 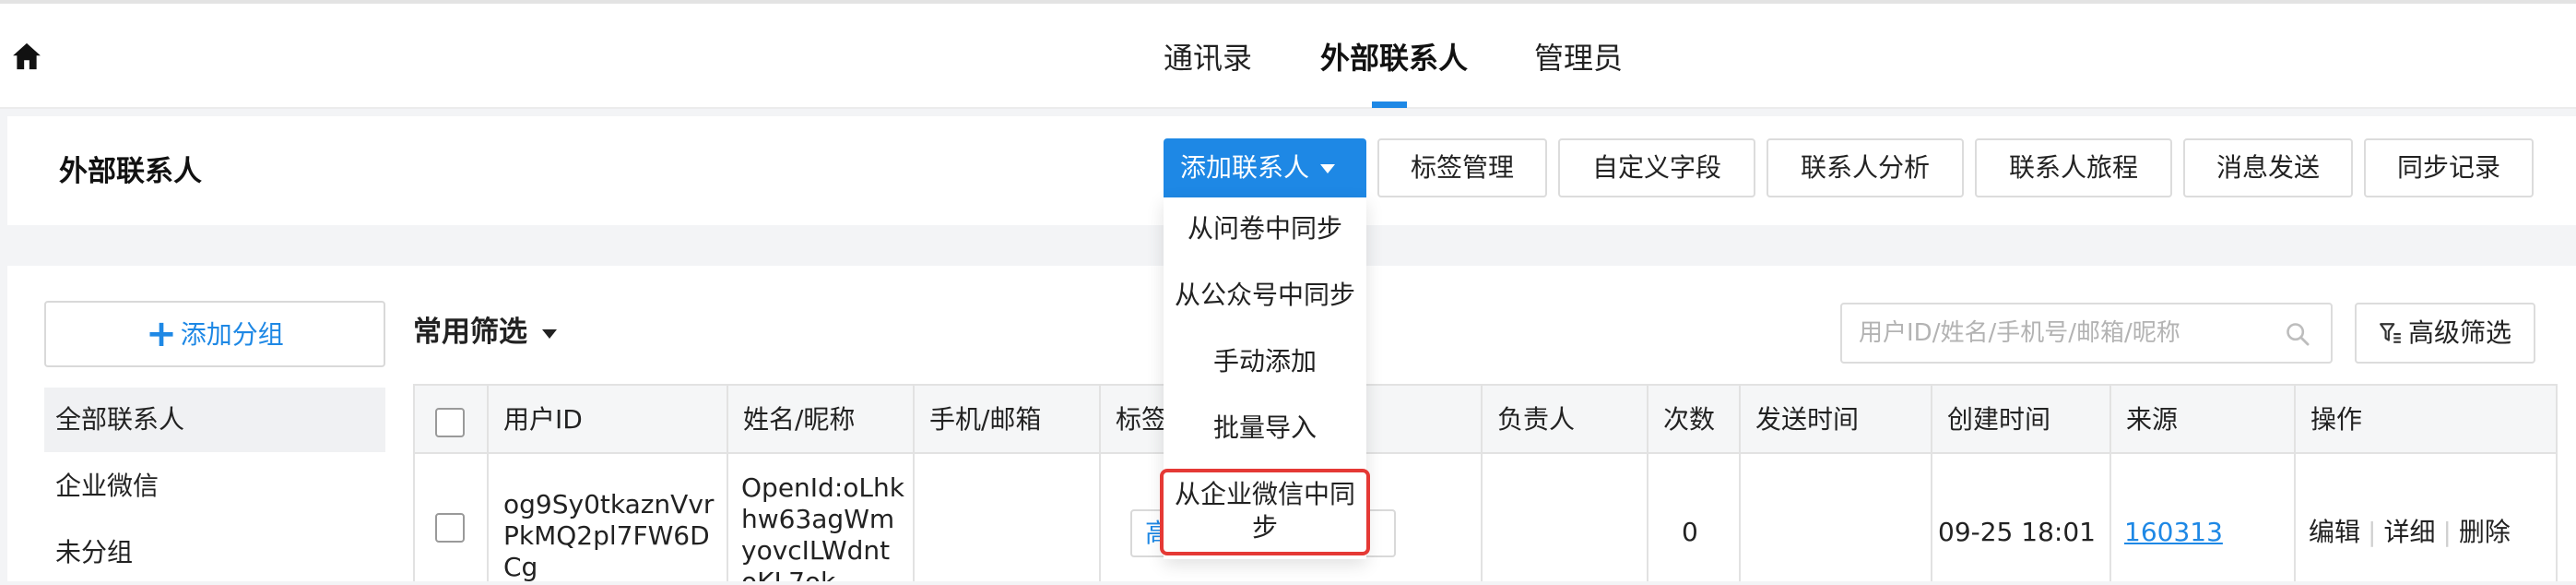 What do you see at coordinates (2334, 532) in the screenshot?
I see `edit-action: 编辑` at bounding box center [2334, 532].